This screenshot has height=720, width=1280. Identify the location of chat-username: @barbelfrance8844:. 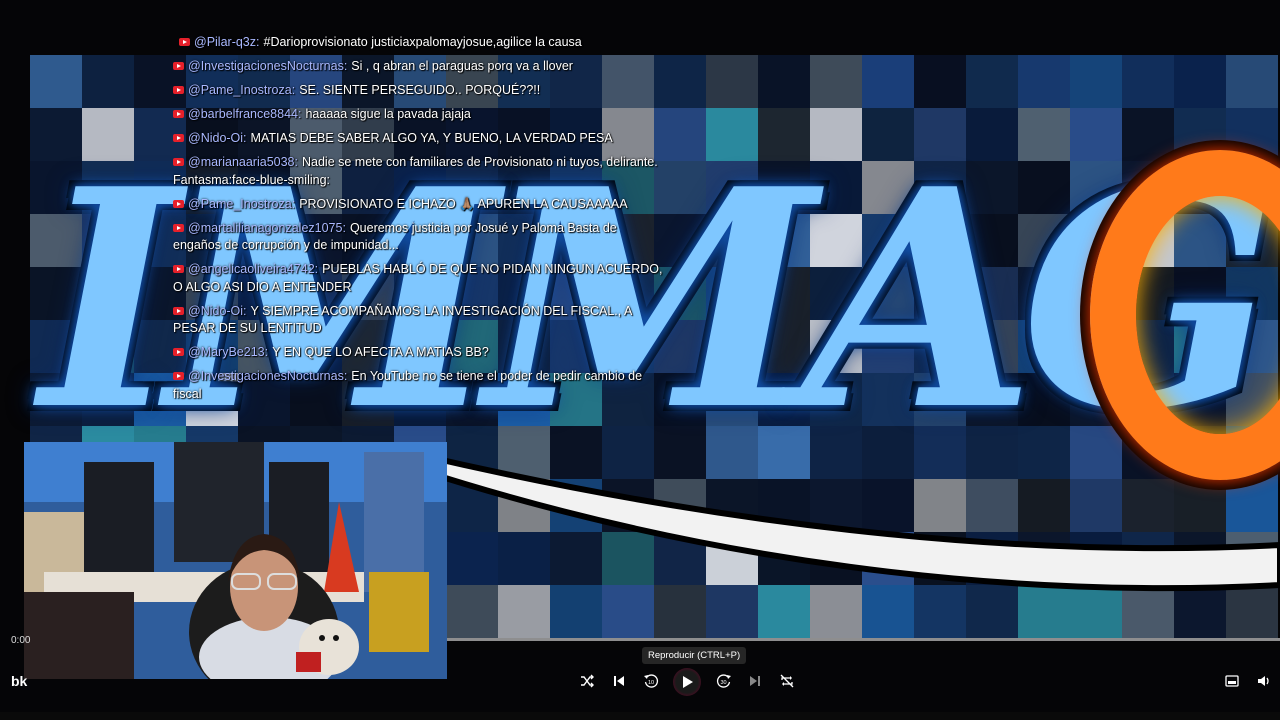
(244, 114).